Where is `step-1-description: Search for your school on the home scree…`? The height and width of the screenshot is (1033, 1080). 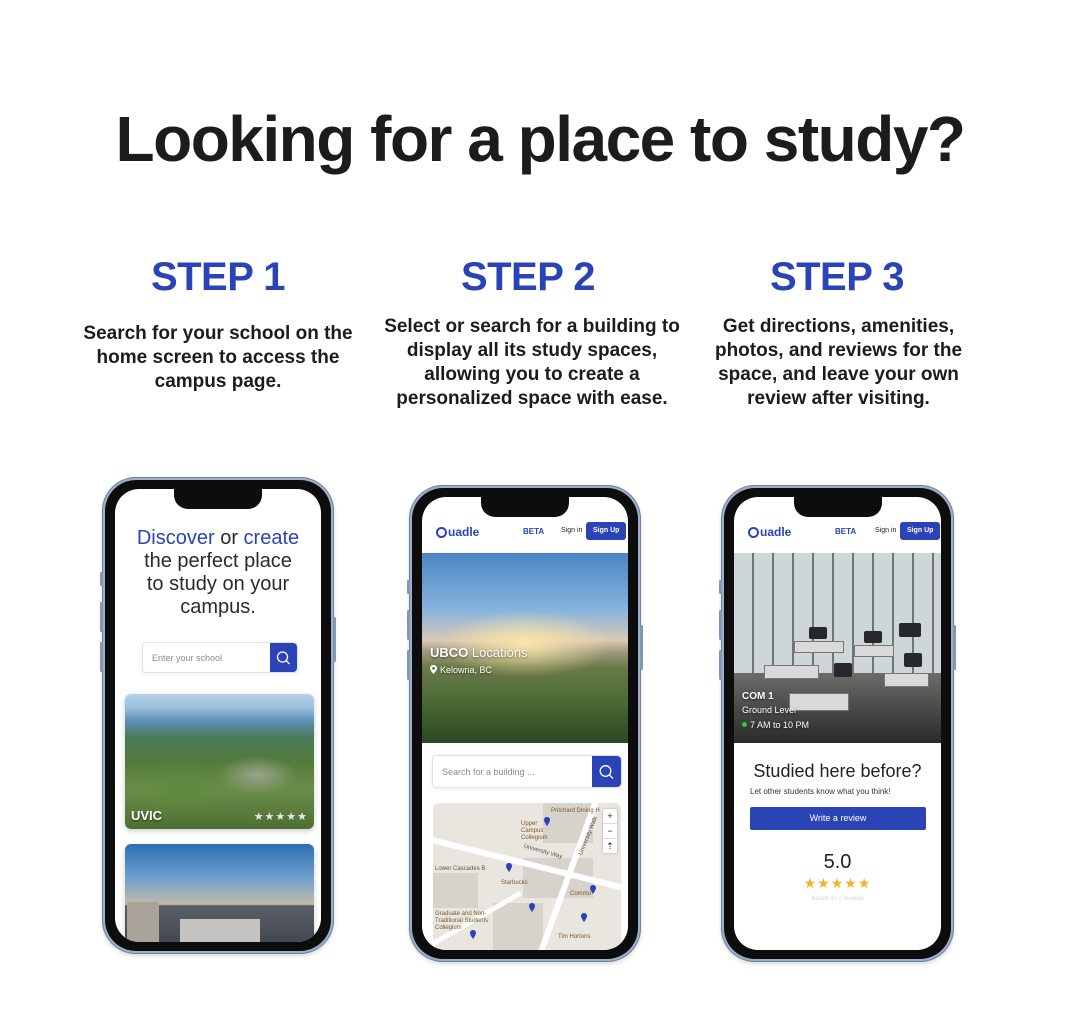 step-1-description: Search for your school on the home scree… is located at coordinates (218, 357).